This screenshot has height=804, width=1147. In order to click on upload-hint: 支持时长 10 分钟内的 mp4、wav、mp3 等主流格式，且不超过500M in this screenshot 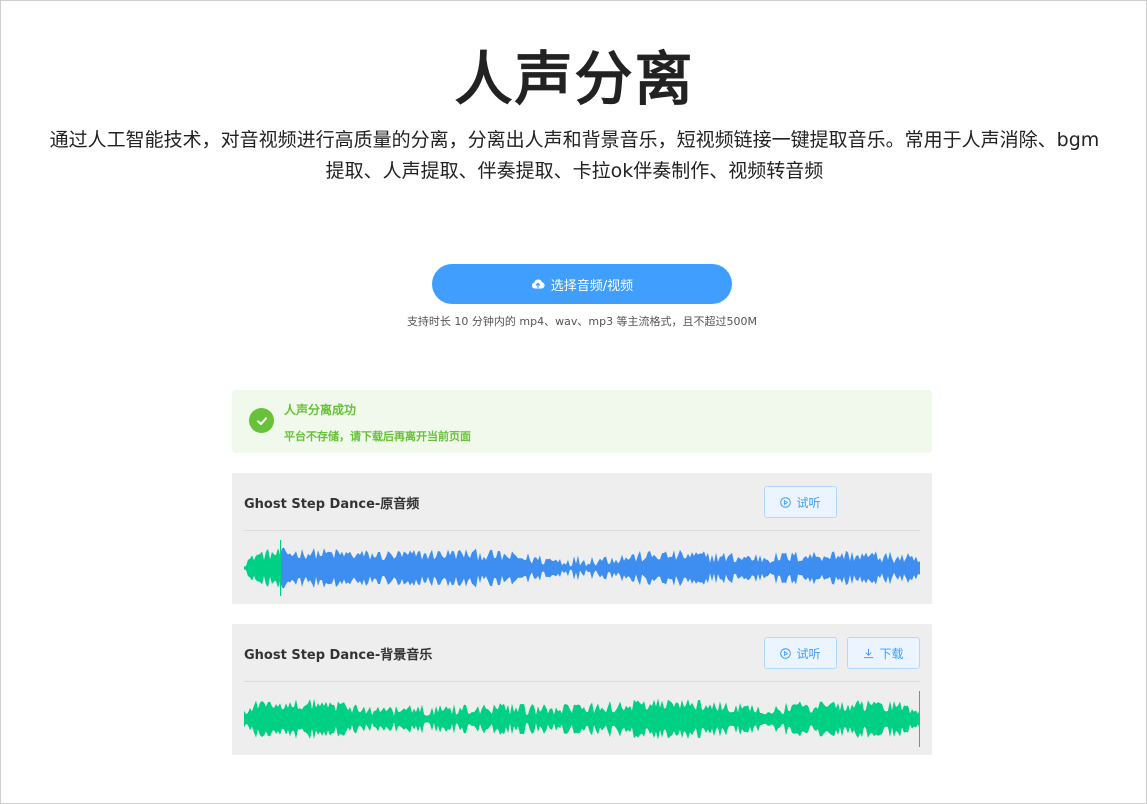, I will do `click(582, 321)`.